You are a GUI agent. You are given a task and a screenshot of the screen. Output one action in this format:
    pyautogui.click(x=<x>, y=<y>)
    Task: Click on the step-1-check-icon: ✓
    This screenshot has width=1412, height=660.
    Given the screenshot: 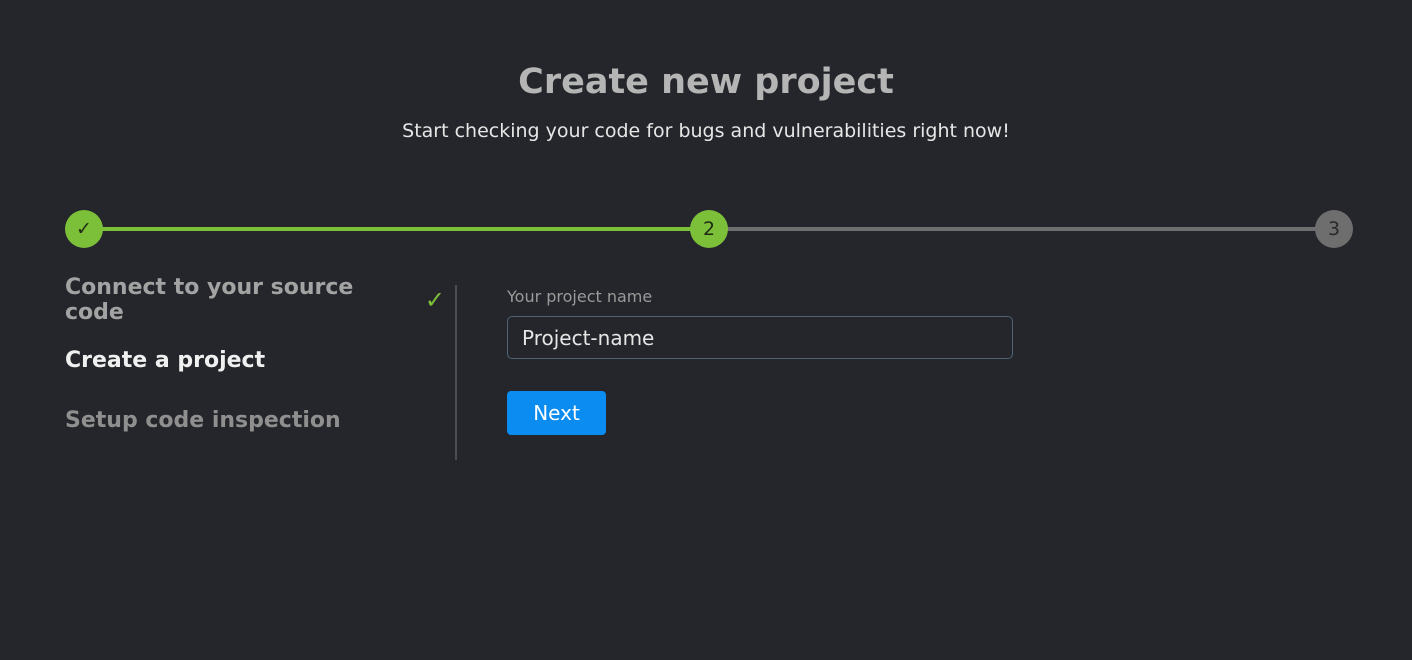 What is the action you would take?
    pyautogui.click(x=84, y=229)
    